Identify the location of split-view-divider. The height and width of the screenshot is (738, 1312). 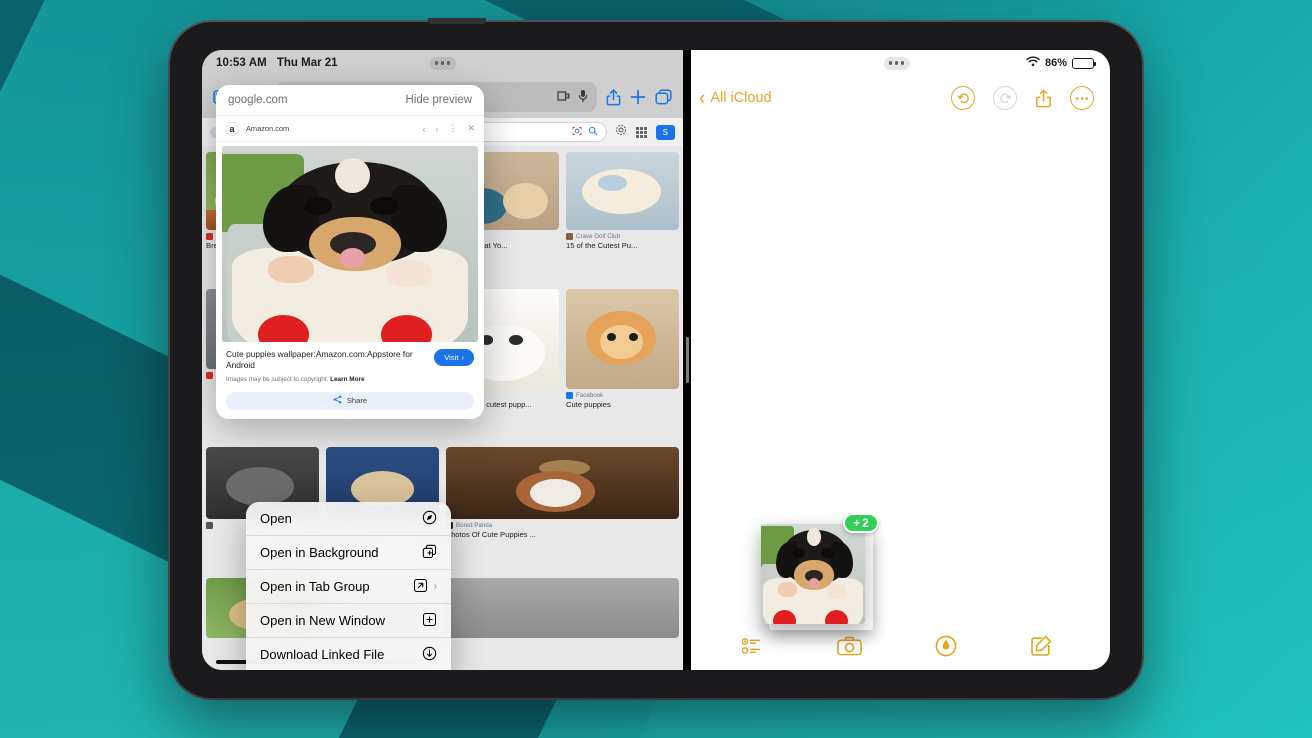
(687, 360).